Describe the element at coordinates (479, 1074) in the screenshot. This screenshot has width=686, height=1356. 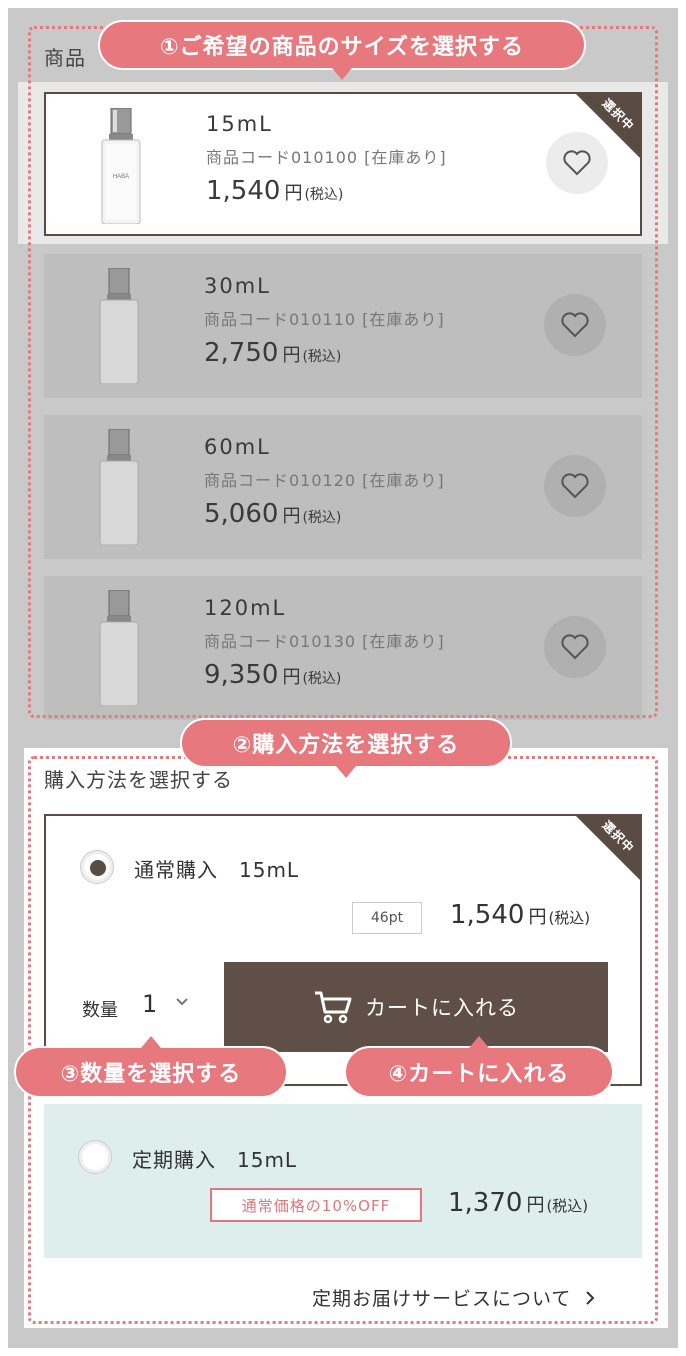
I see `callout-step4-text: ④カートに入れる` at that location.